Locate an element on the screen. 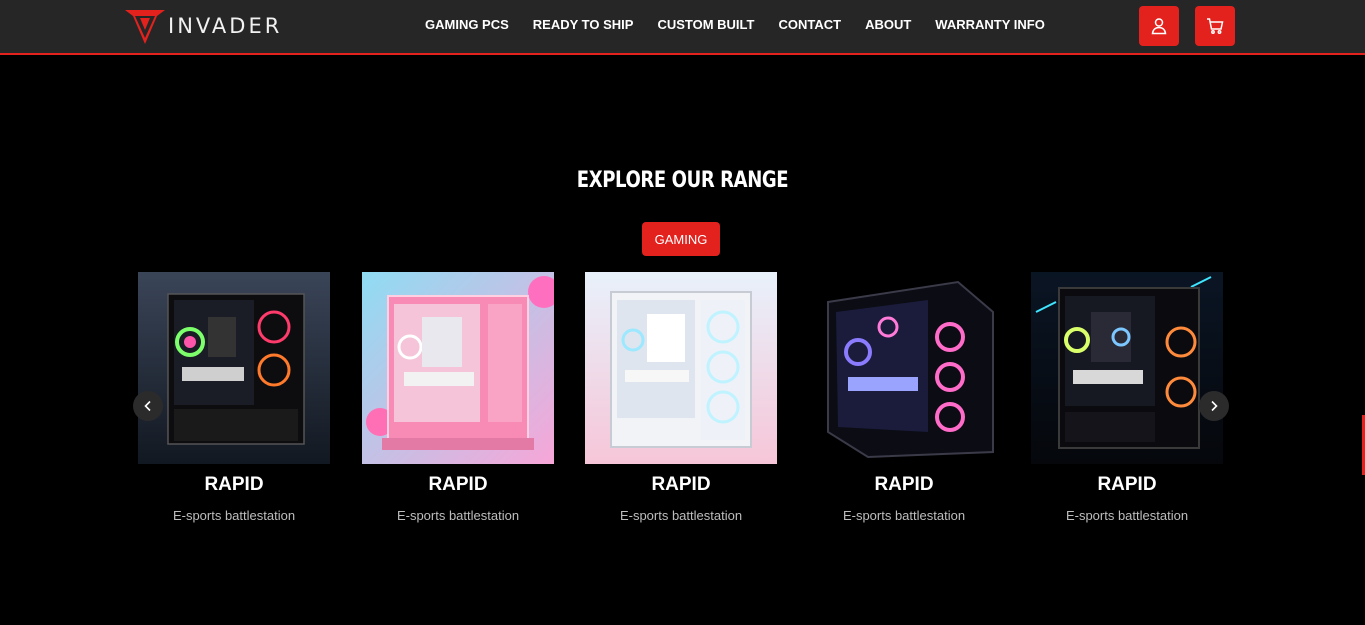 This screenshot has width=1365, height=625. nav-warranty-info: WARRANTY INFO is located at coordinates (990, 24).